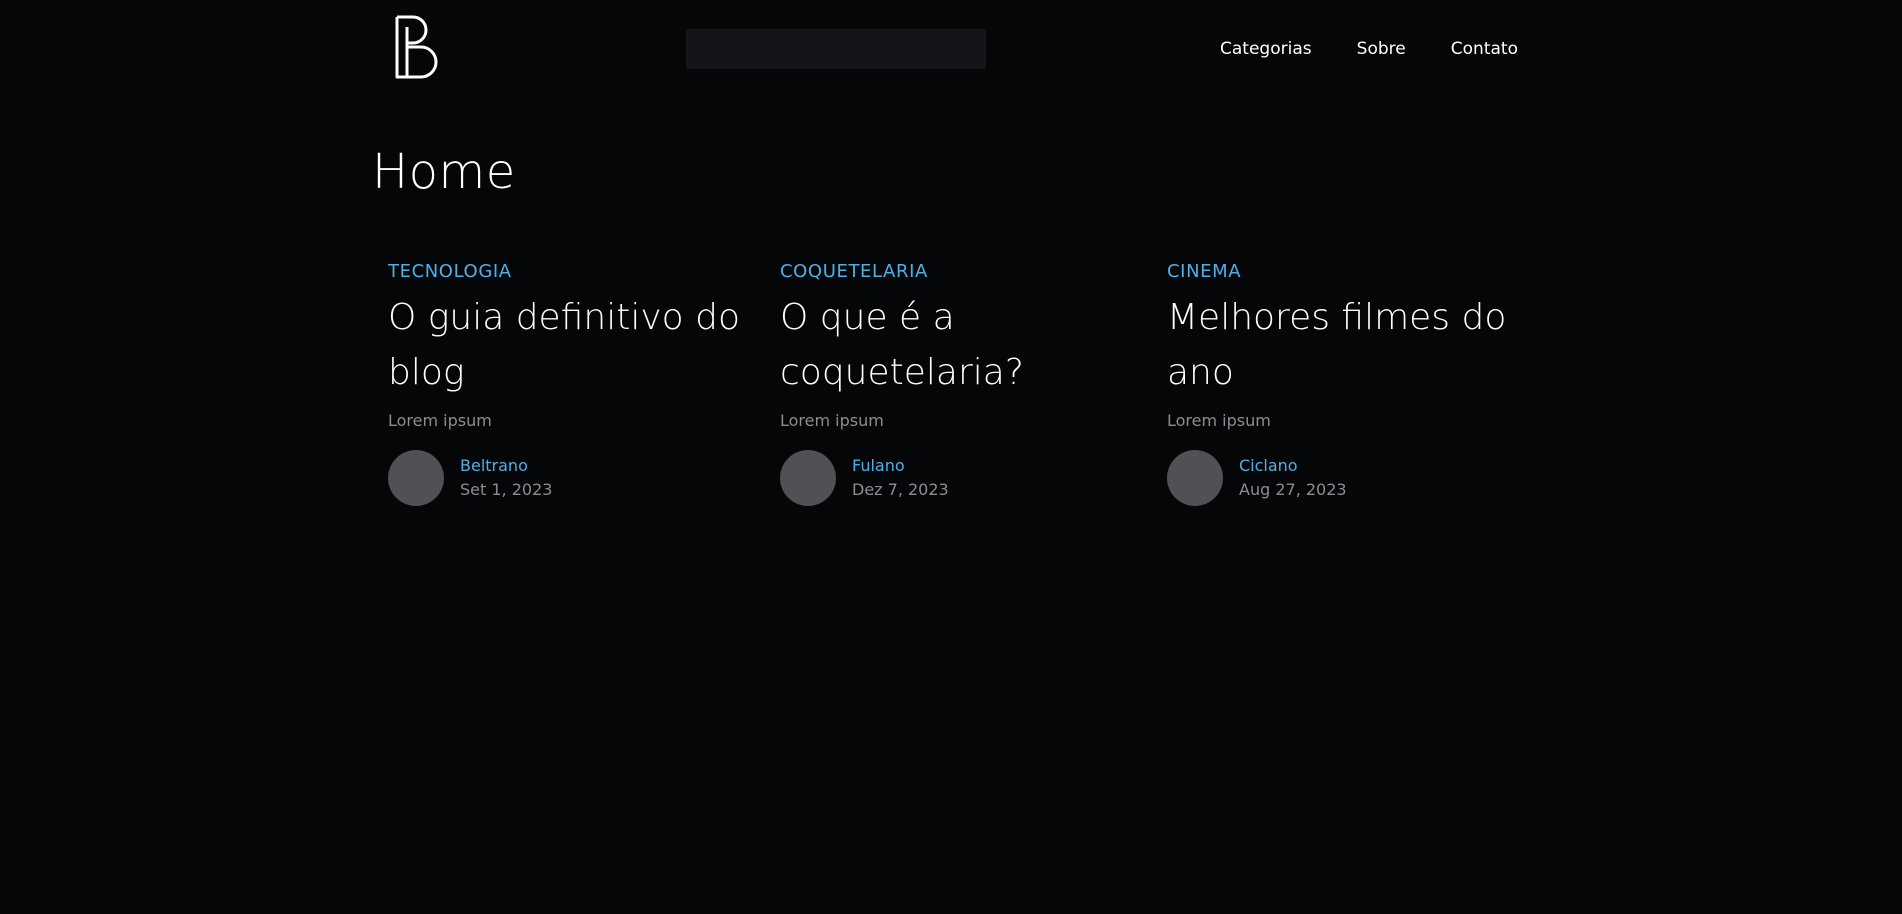  What do you see at coordinates (950, 345) in the screenshot?
I see `post-title: O que é a coquetelaria?` at bounding box center [950, 345].